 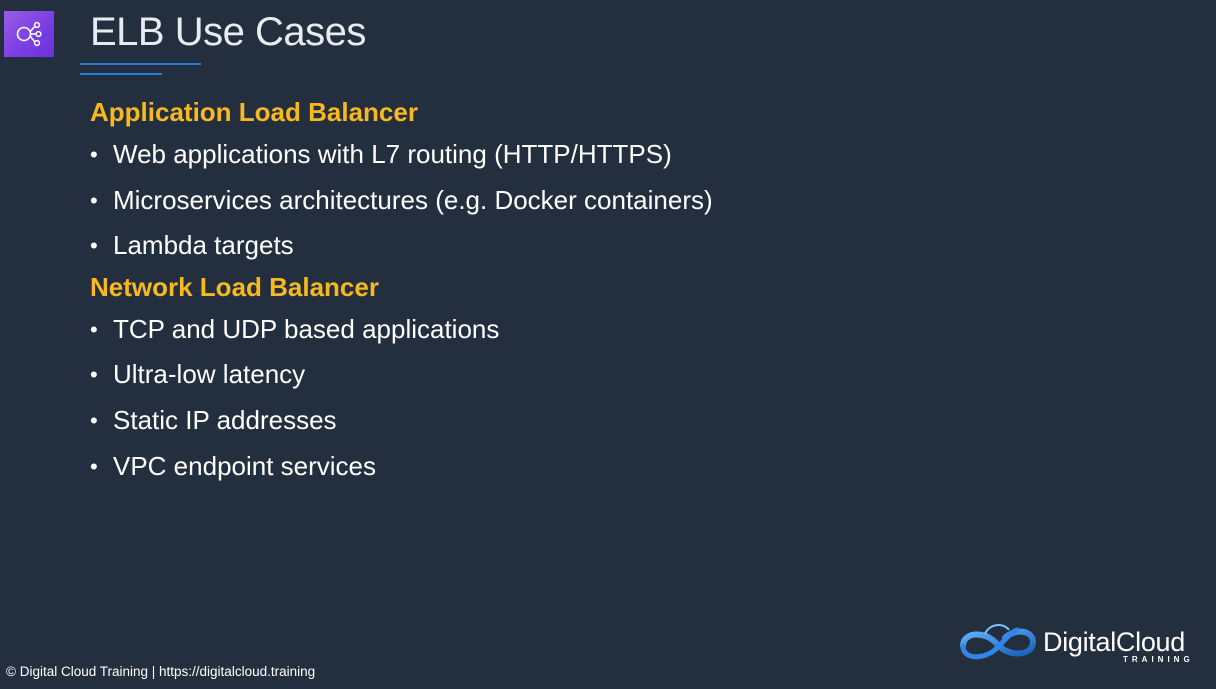 What do you see at coordinates (228, 32) in the screenshot?
I see `slide-title: ELB Use Cases` at bounding box center [228, 32].